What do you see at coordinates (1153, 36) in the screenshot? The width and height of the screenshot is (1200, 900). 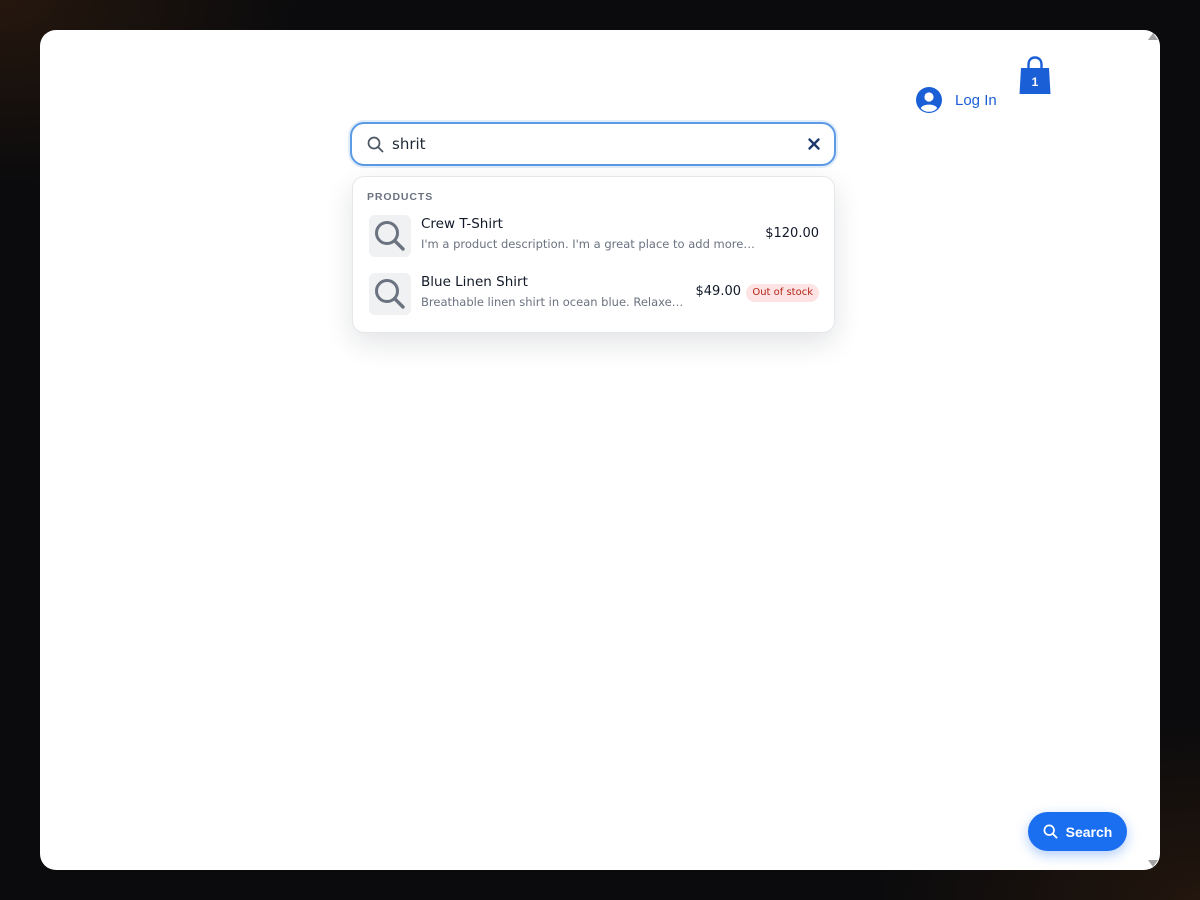 I see `scroll-up-arrow` at bounding box center [1153, 36].